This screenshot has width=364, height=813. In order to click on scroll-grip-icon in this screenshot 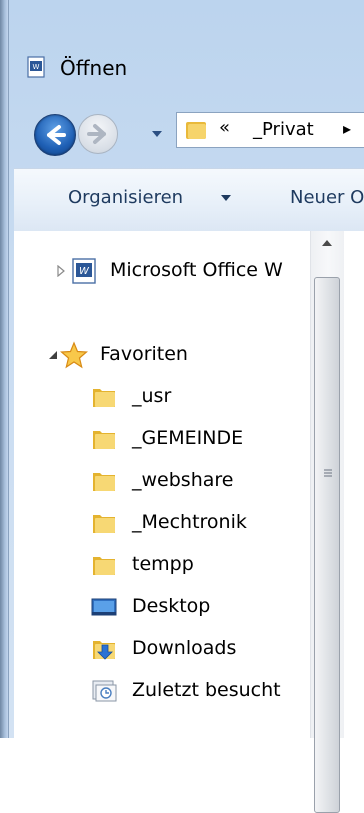, I will do `click(328, 473)`.